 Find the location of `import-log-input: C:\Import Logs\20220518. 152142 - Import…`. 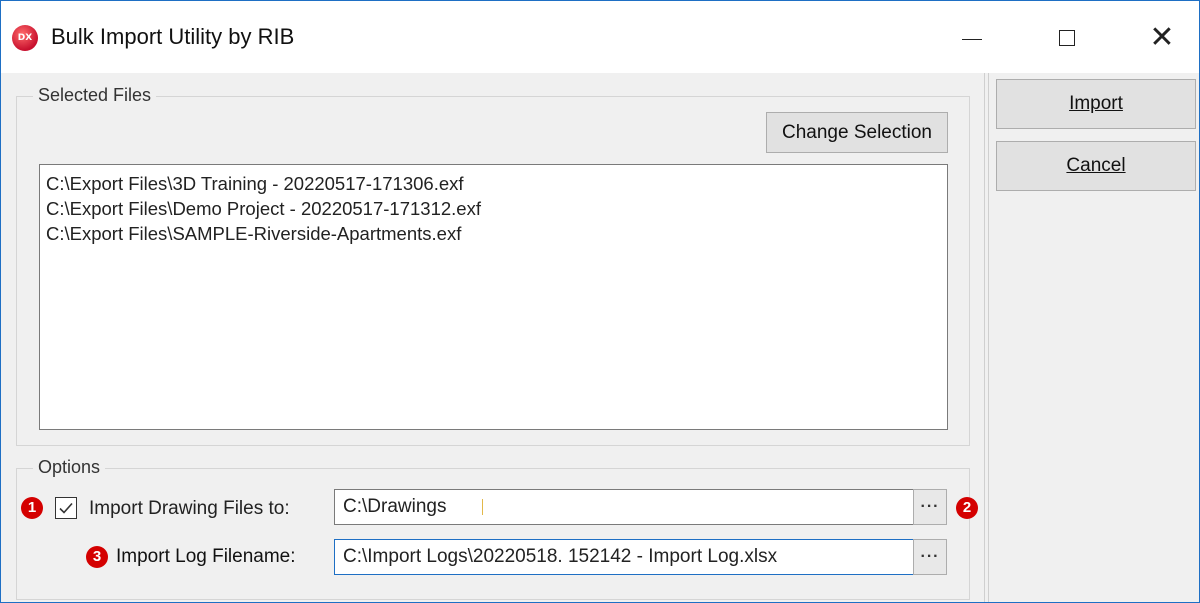

import-log-input: C:\Import Logs\20220518. 152142 - Import… is located at coordinates (624, 557).